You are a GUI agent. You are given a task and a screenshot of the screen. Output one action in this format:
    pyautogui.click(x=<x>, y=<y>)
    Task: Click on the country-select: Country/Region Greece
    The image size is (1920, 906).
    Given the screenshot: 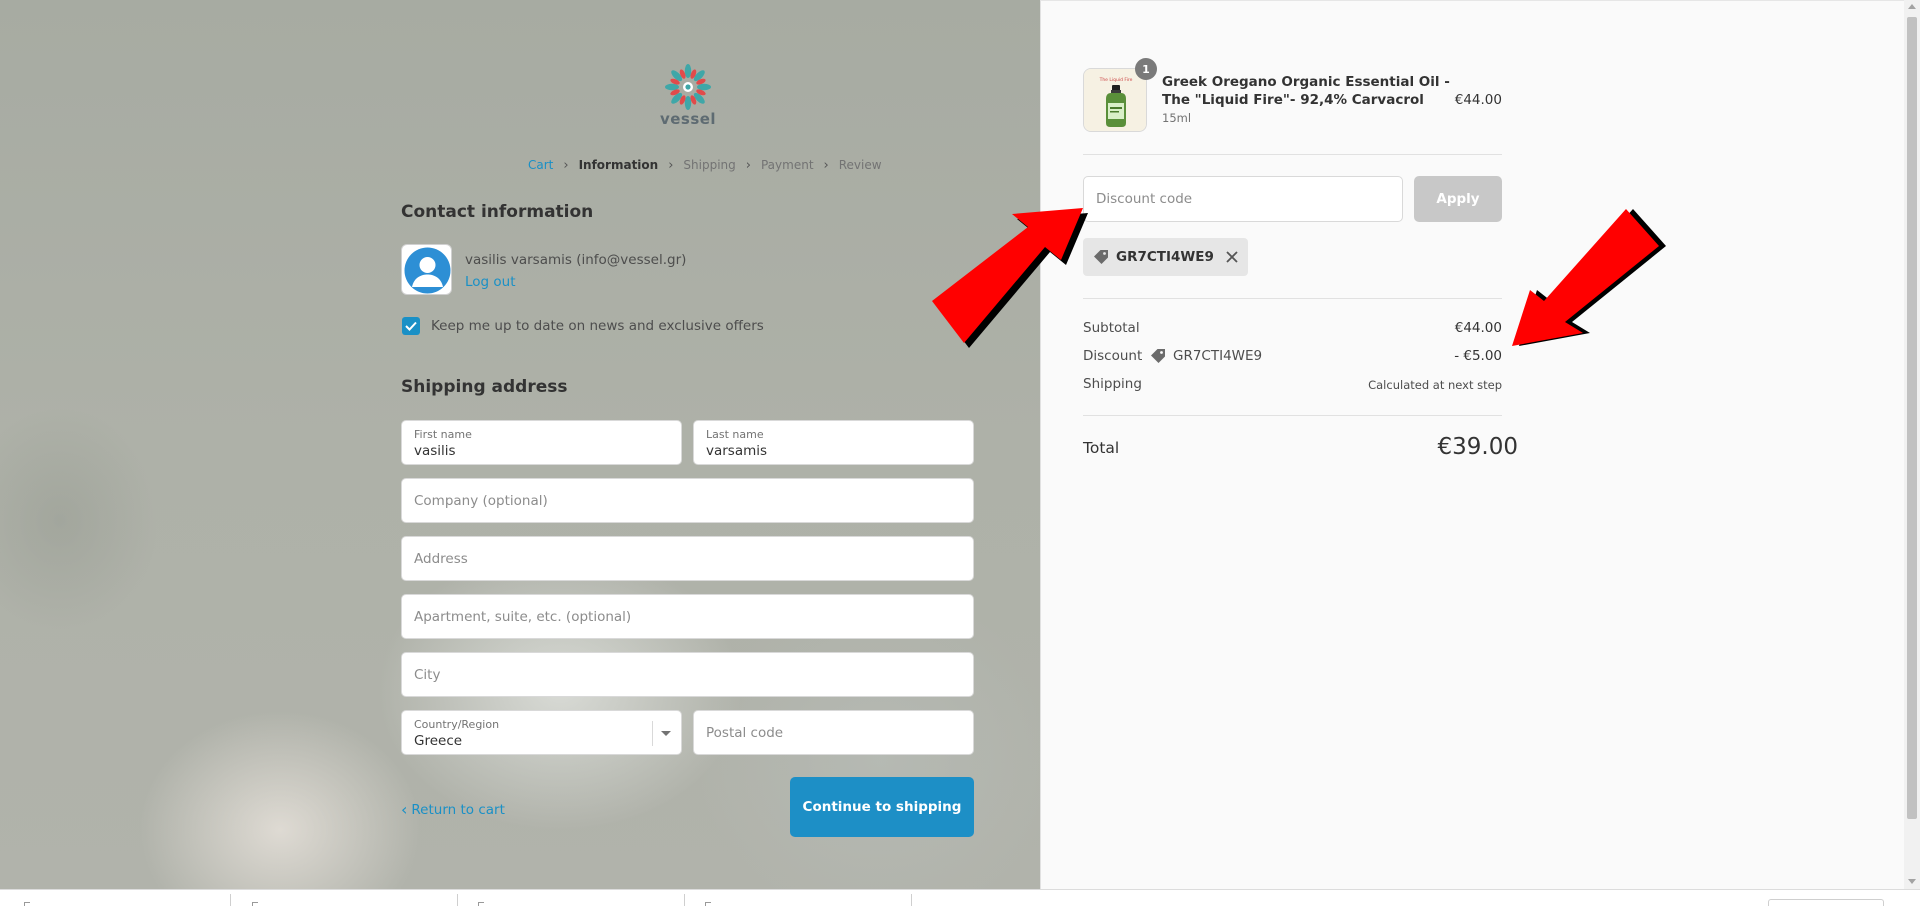 What is the action you would take?
    pyautogui.click(x=541, y=732)
    